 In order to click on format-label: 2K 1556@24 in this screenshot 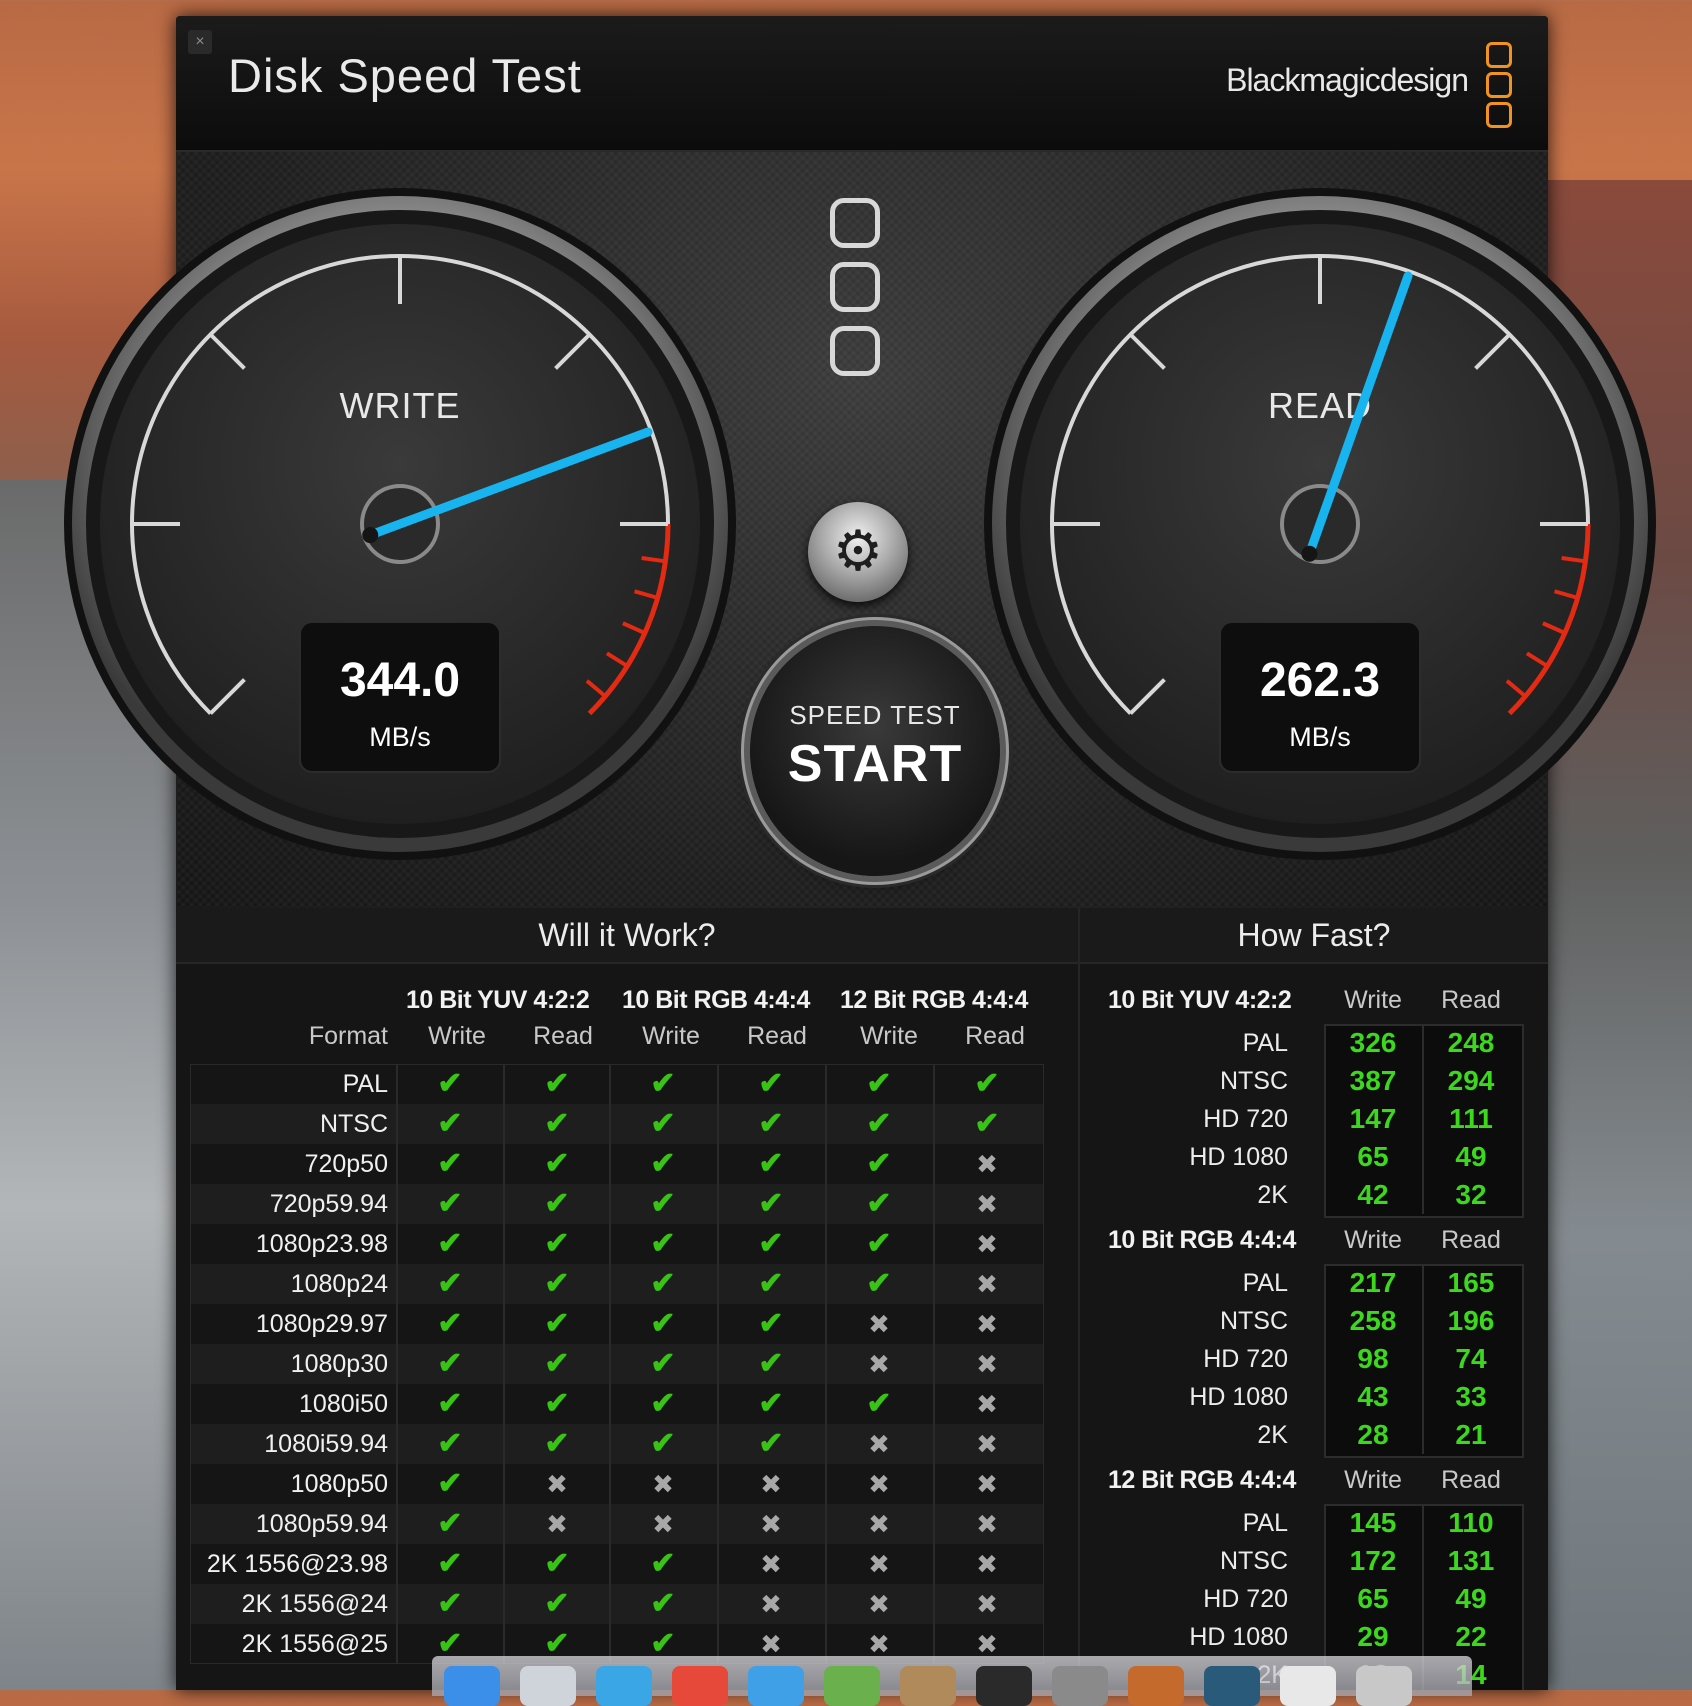, I will do `click(314, 1604)`.